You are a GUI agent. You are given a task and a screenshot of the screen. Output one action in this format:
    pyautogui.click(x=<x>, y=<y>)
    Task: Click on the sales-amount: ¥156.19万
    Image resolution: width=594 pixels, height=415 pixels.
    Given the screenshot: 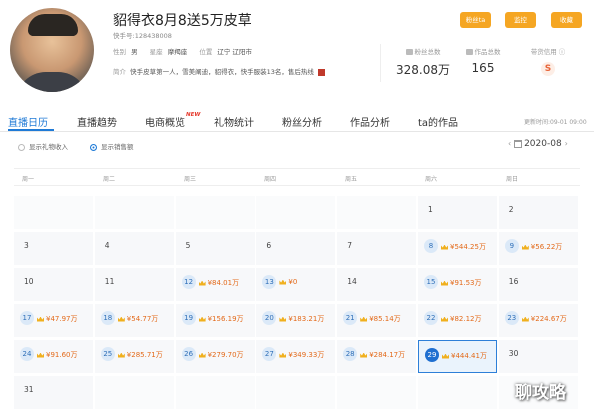 What is the action you would take?
    pyautogui.click(x=221, y=319)
    